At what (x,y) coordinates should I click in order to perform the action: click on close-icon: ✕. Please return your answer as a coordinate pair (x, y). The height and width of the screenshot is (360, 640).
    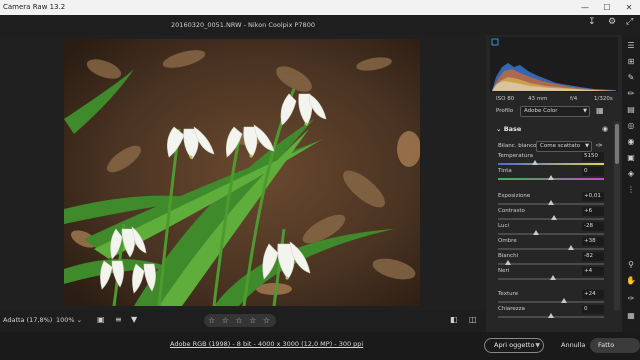
    Looking at the image, I should click on (629, 7).